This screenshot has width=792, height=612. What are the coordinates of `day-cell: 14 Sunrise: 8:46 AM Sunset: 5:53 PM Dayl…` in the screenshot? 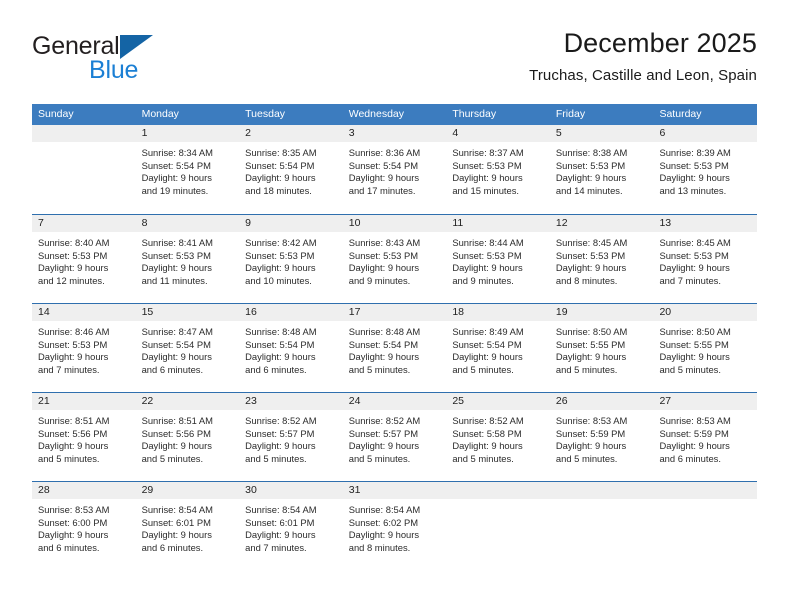 It's located at (84, 348).